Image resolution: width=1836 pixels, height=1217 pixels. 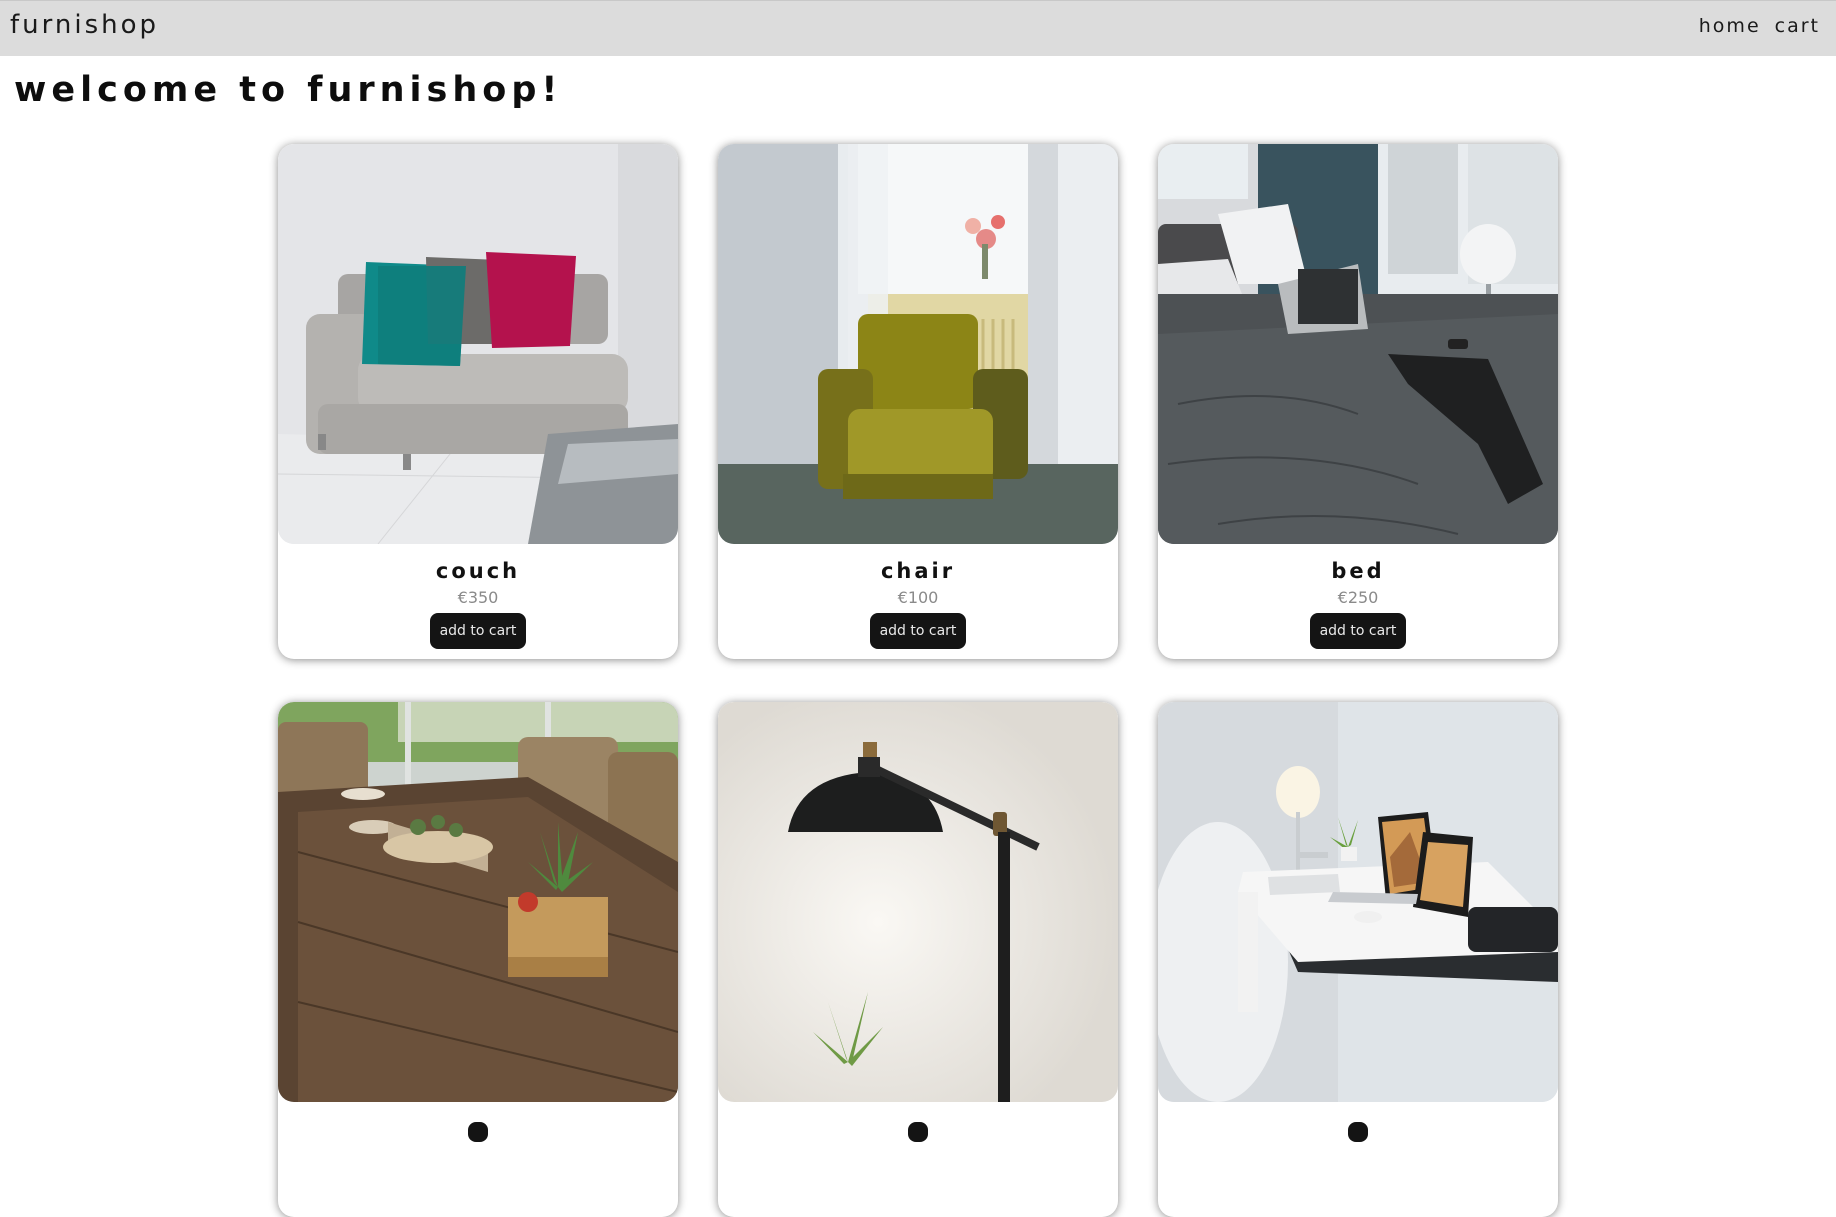 What do you see at coordinates (1358, 344) in the screenshot?
I see `product-image-bed` at bounding box center [1358, 344].